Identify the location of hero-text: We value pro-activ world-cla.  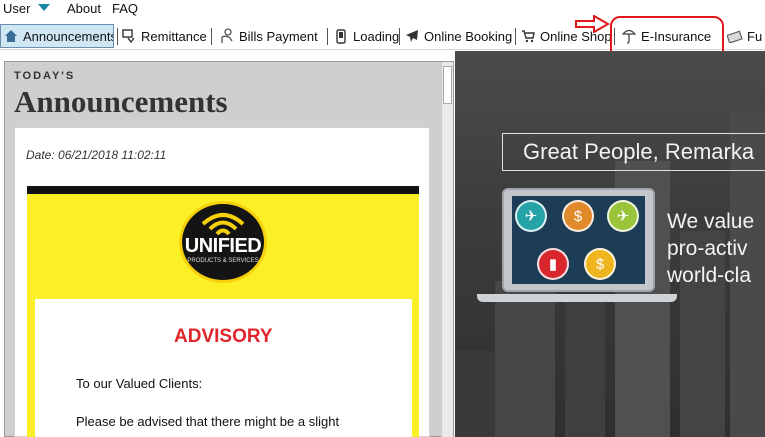
(710, 248).